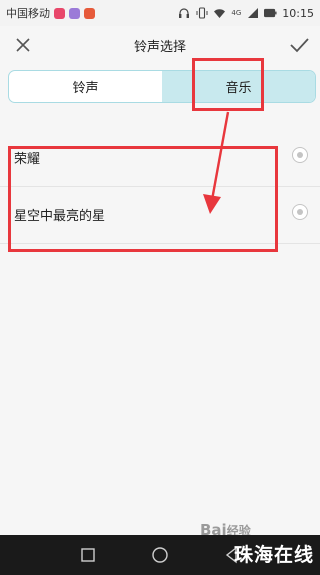 This screenshot has width=320, height=575. What do you see at coordinates (28, 13) in the screenshot?
I see `carrier-label: 中国移动` at bounding box center [28, 13].